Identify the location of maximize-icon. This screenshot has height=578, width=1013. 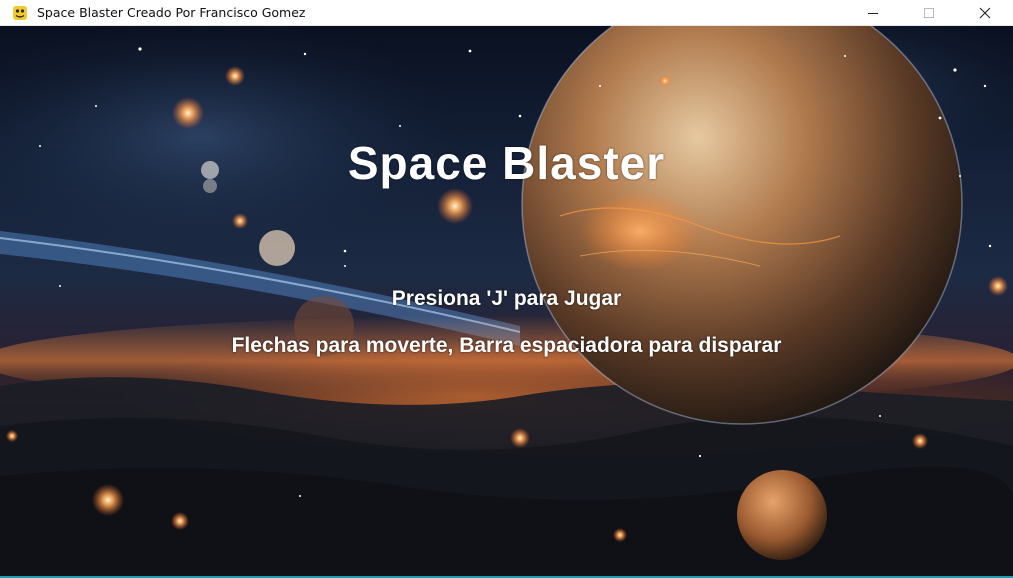
(929, 12).